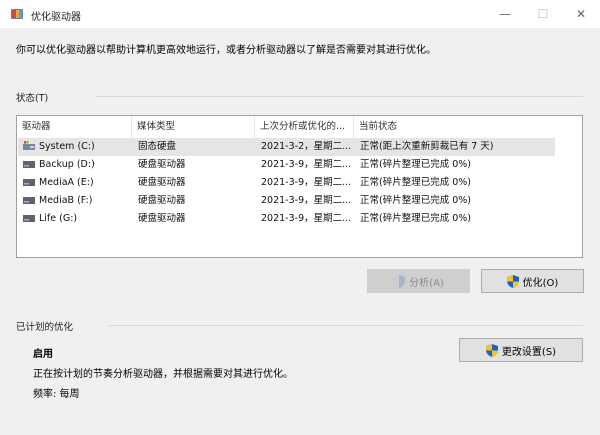 The image size is (600, 435). Describe the element at coordinates (74, 127) in the screenshot. I see `column-header-drive: 驱动器` at that location.